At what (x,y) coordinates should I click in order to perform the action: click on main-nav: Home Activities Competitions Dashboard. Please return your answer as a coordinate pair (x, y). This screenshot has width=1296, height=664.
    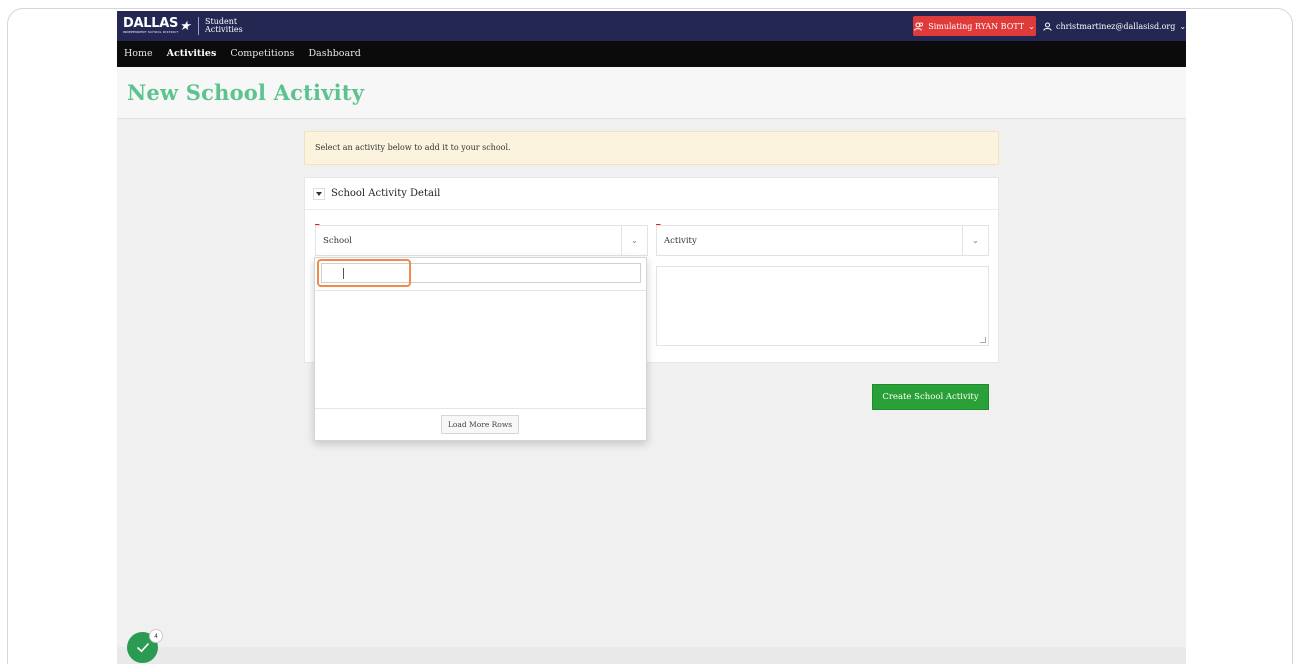
    Looking at the image, I should click on (651, 54).